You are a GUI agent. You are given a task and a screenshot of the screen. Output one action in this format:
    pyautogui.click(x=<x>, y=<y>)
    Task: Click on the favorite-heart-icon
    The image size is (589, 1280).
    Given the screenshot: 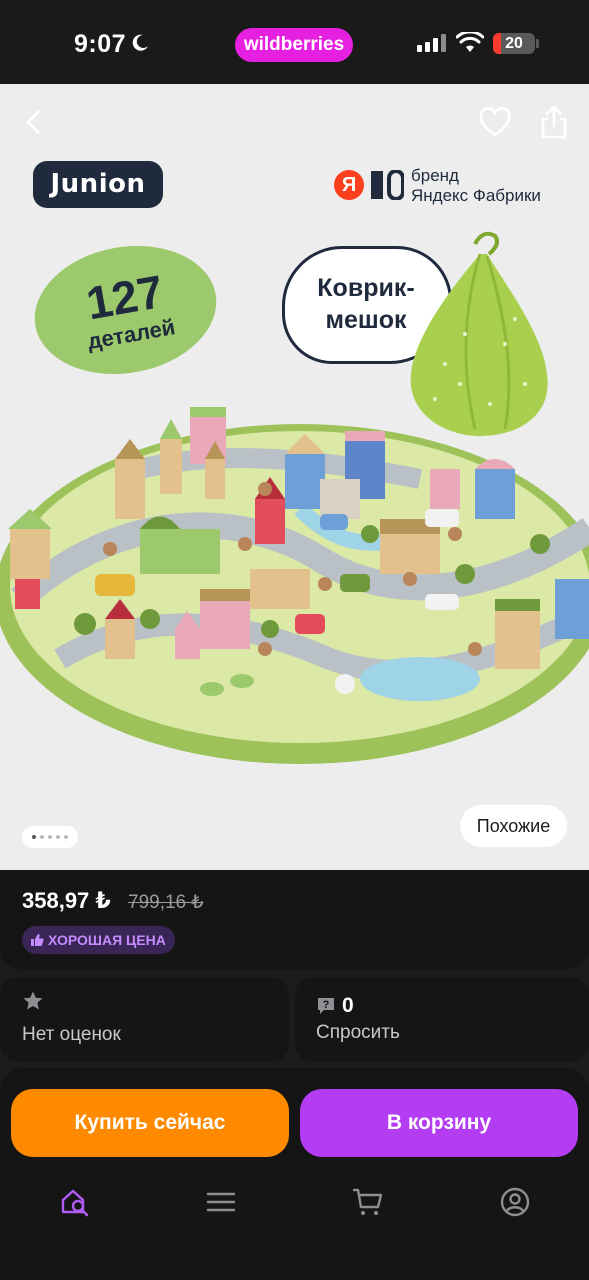 What is the action you would take?
    pyautogui.click(x=495, y=123)
    